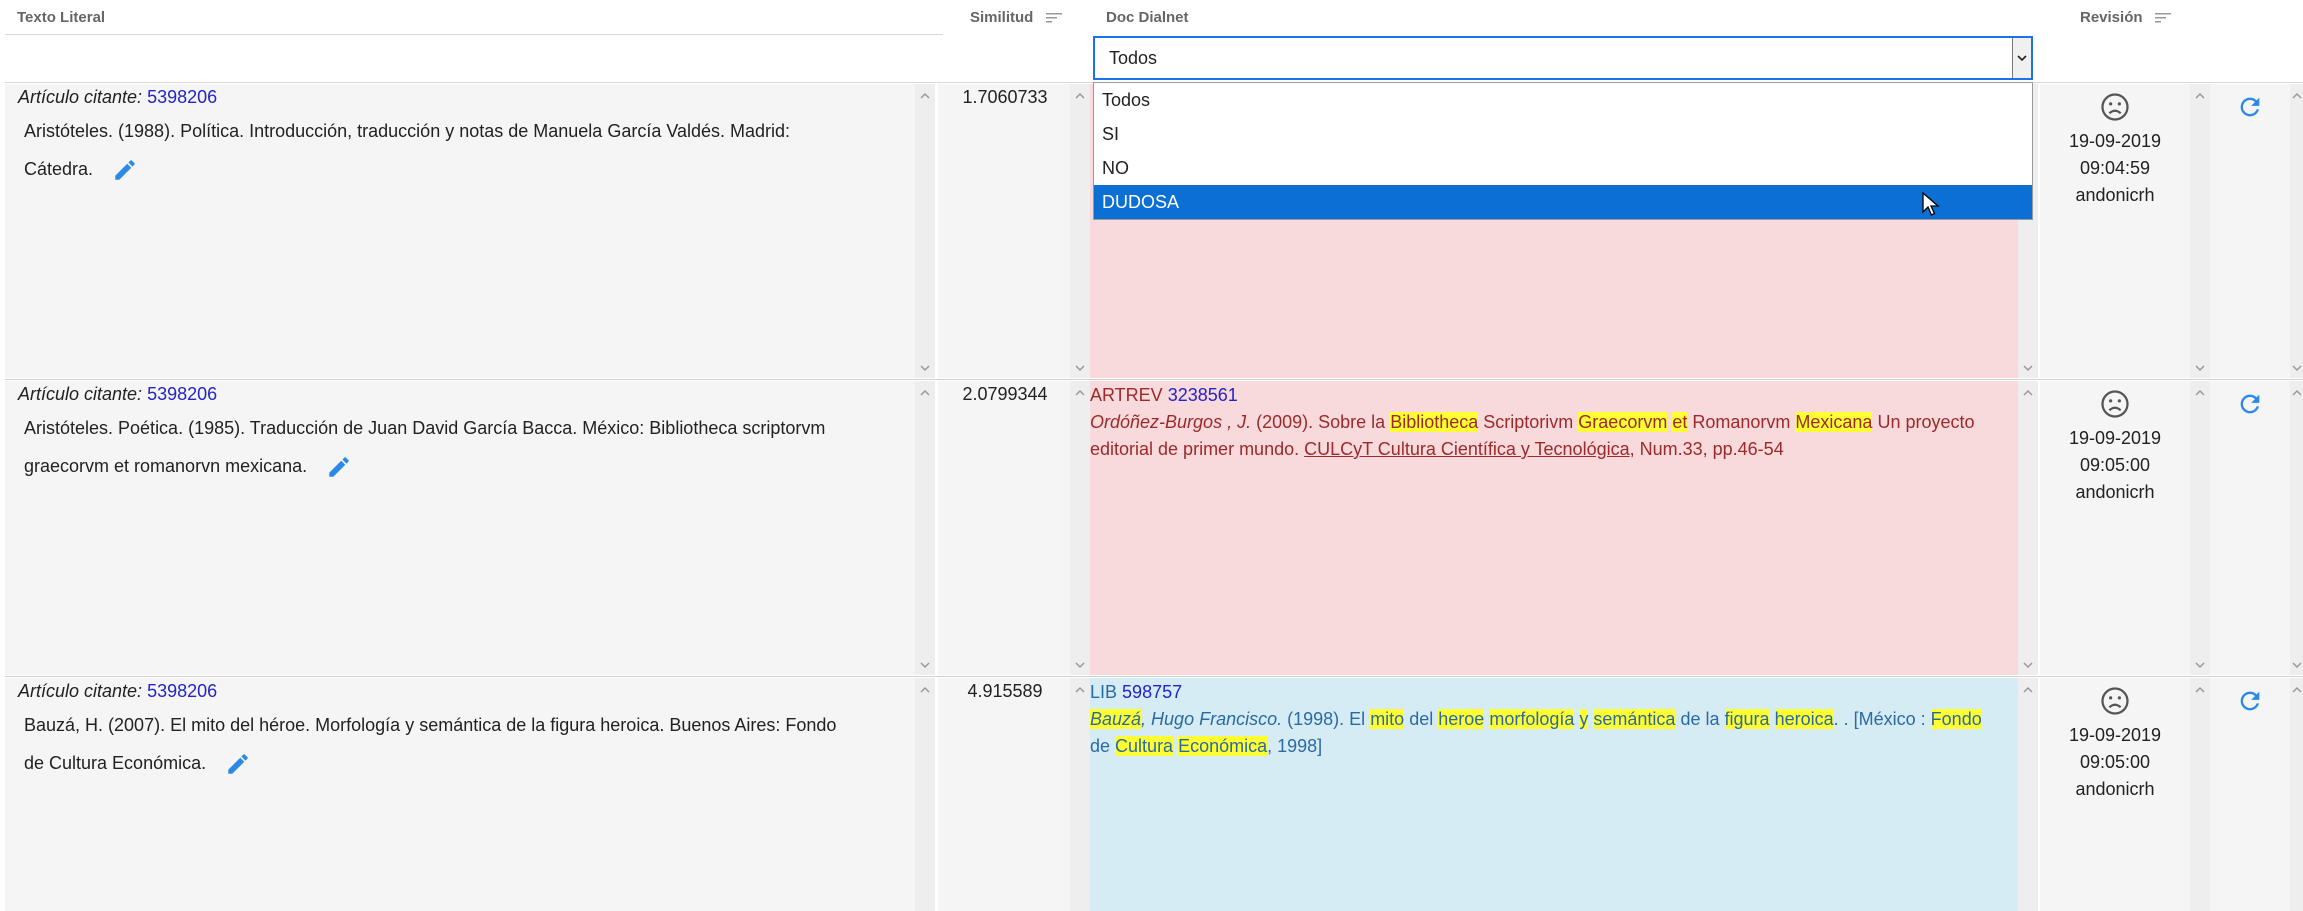  I want to click on doc-word: . . [México :, so click(1879, 719).